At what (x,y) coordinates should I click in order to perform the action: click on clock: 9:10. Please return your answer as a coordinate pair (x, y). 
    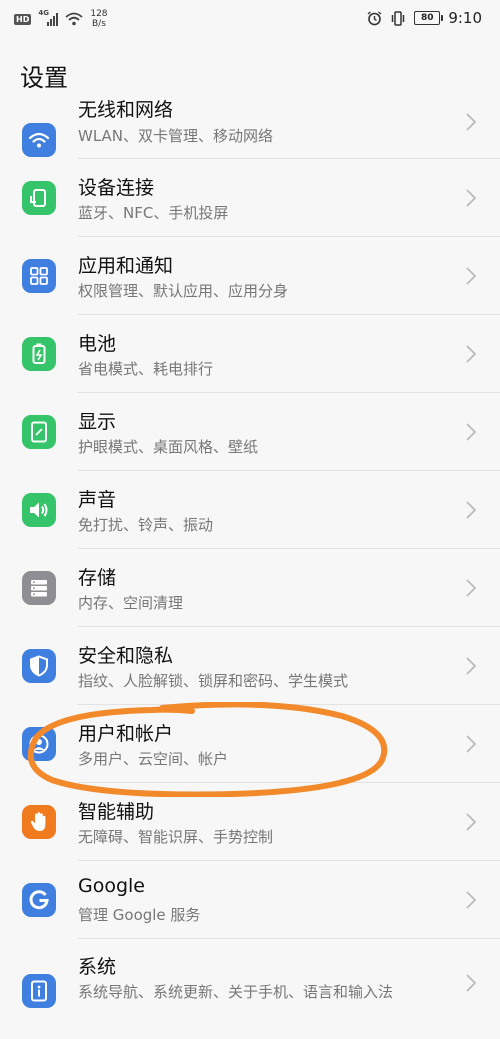
    Looking at the image, I should click on (465, 18).